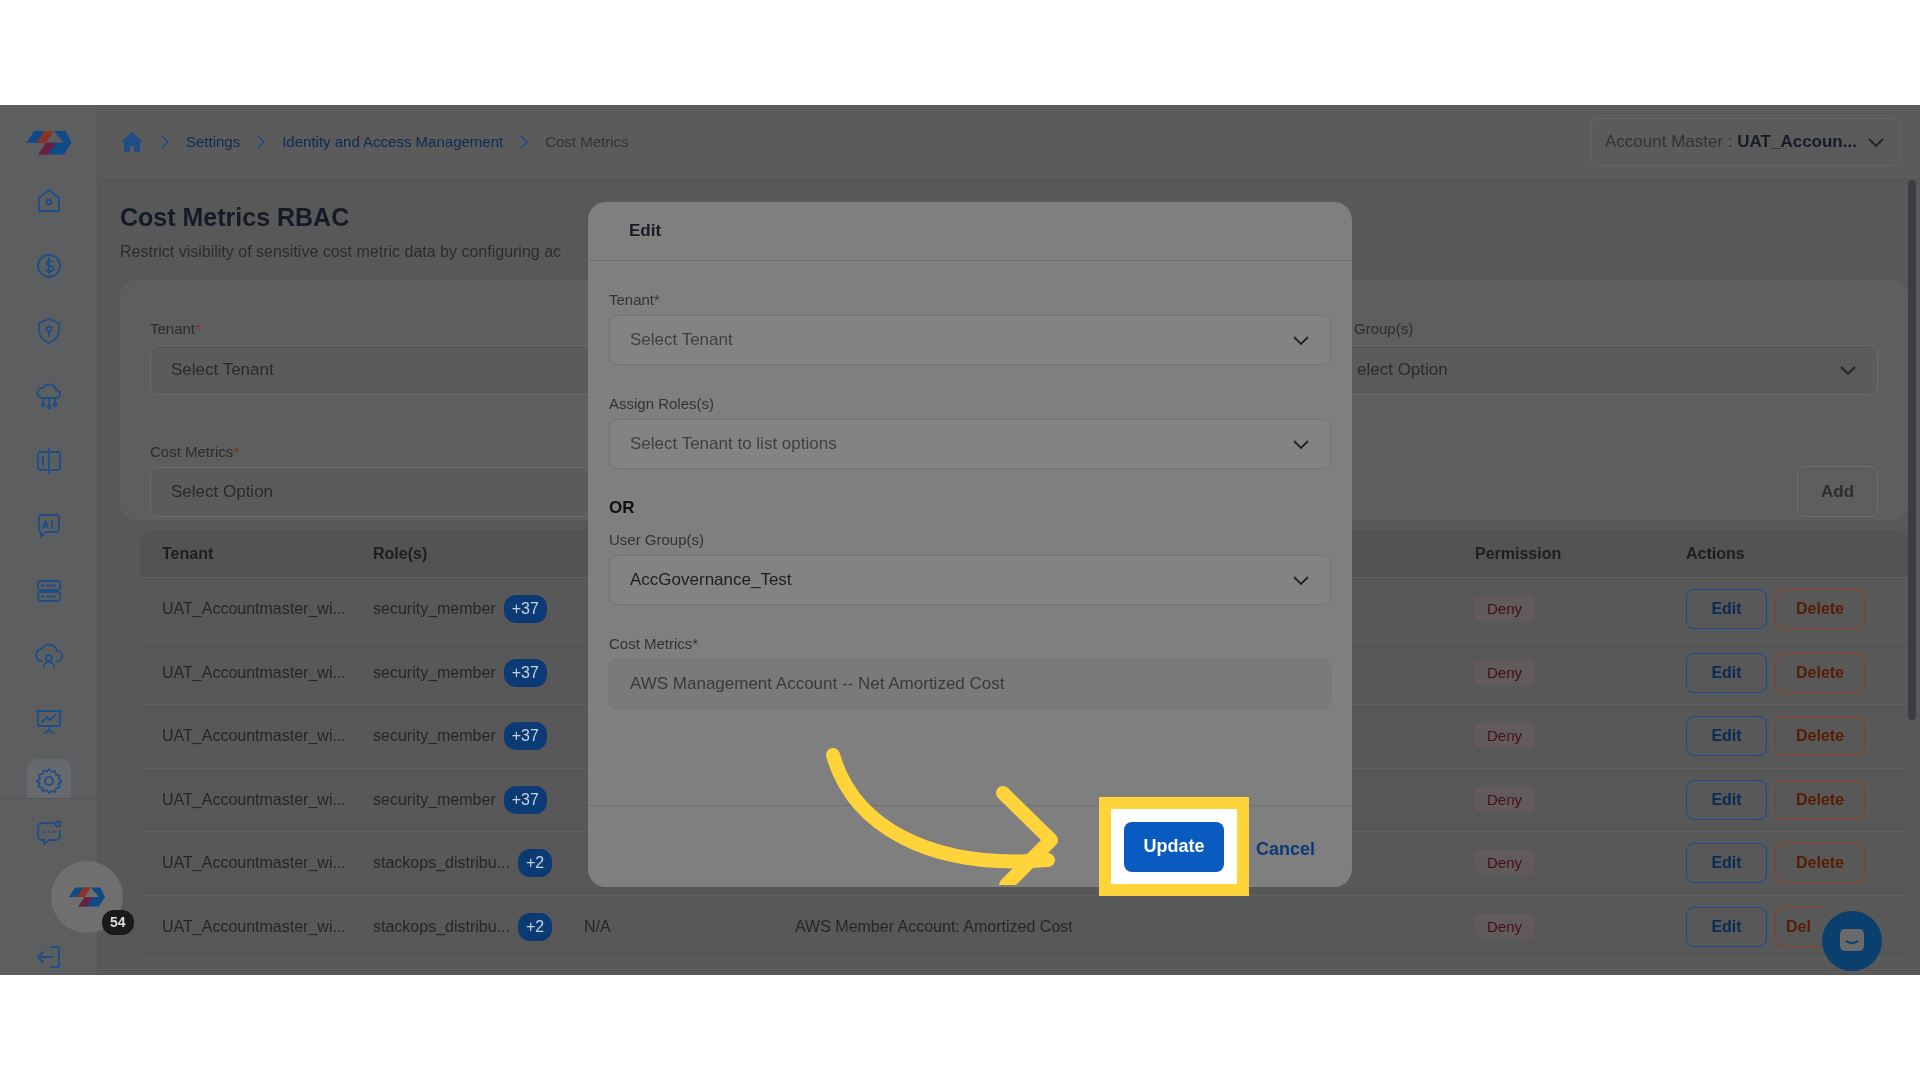 The height and width of the screenshot is (1080, 1920). I want to click on chat-bubble-icon, so click(1852, 941).